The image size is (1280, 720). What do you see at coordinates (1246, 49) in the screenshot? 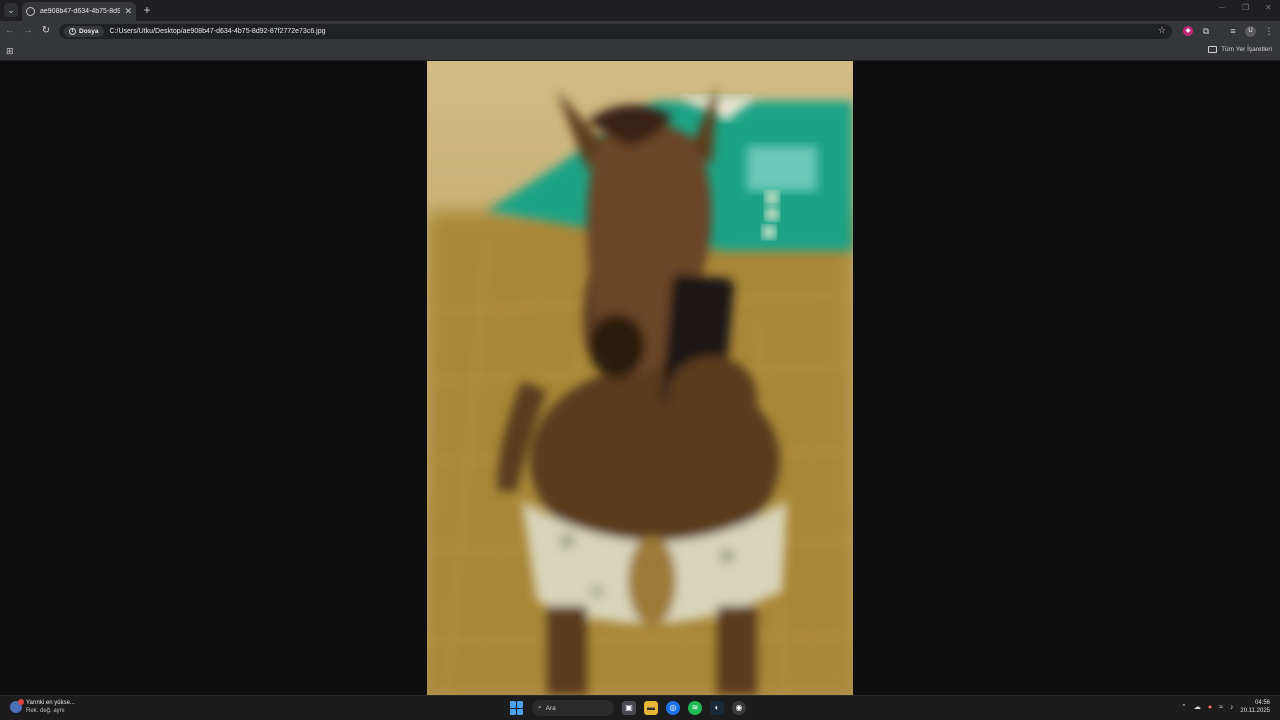
I see `all-bookmarks-label: Tüm Yer İşaretleri` at bounding box center [1246, 49].